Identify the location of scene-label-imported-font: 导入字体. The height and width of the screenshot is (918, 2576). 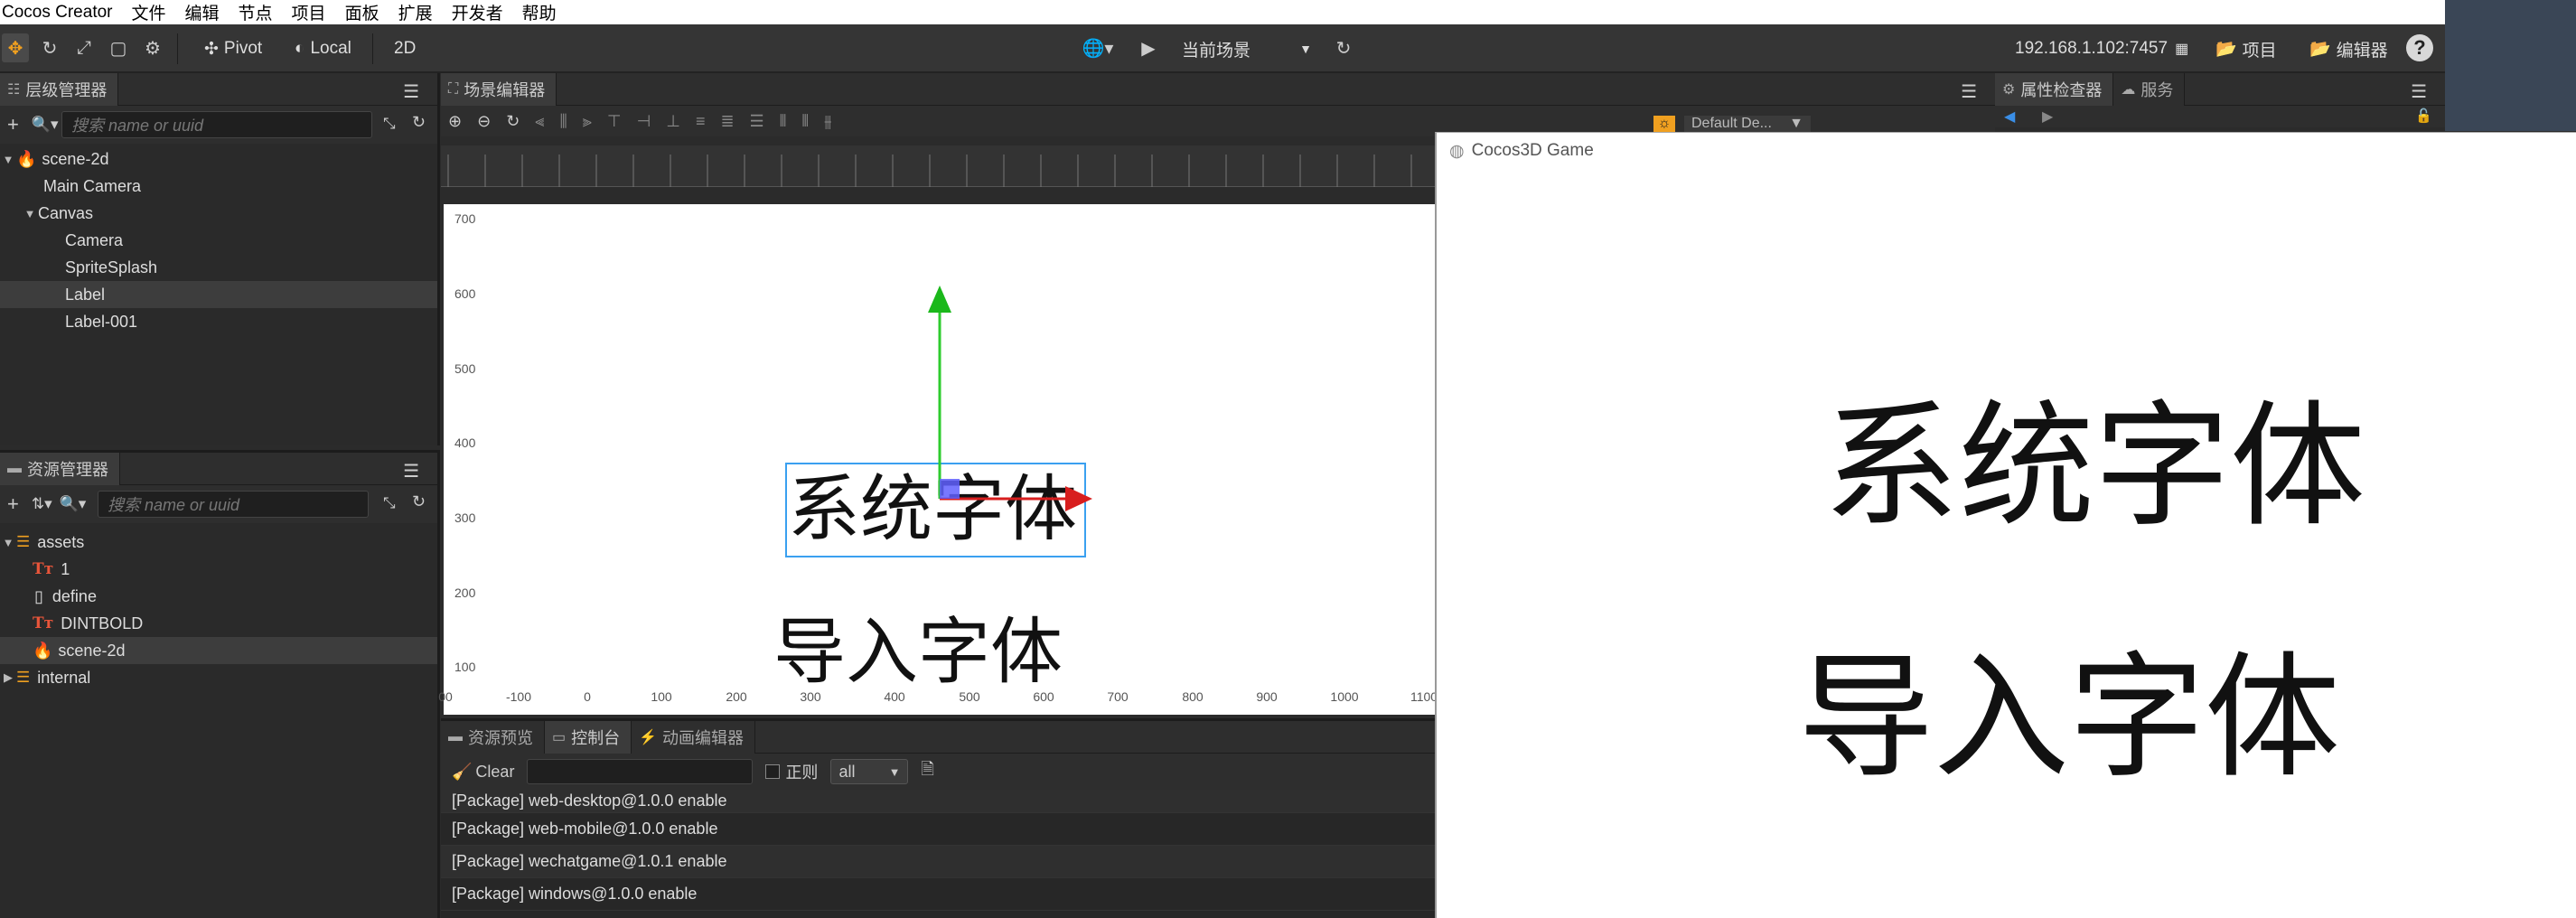
(918, 652).